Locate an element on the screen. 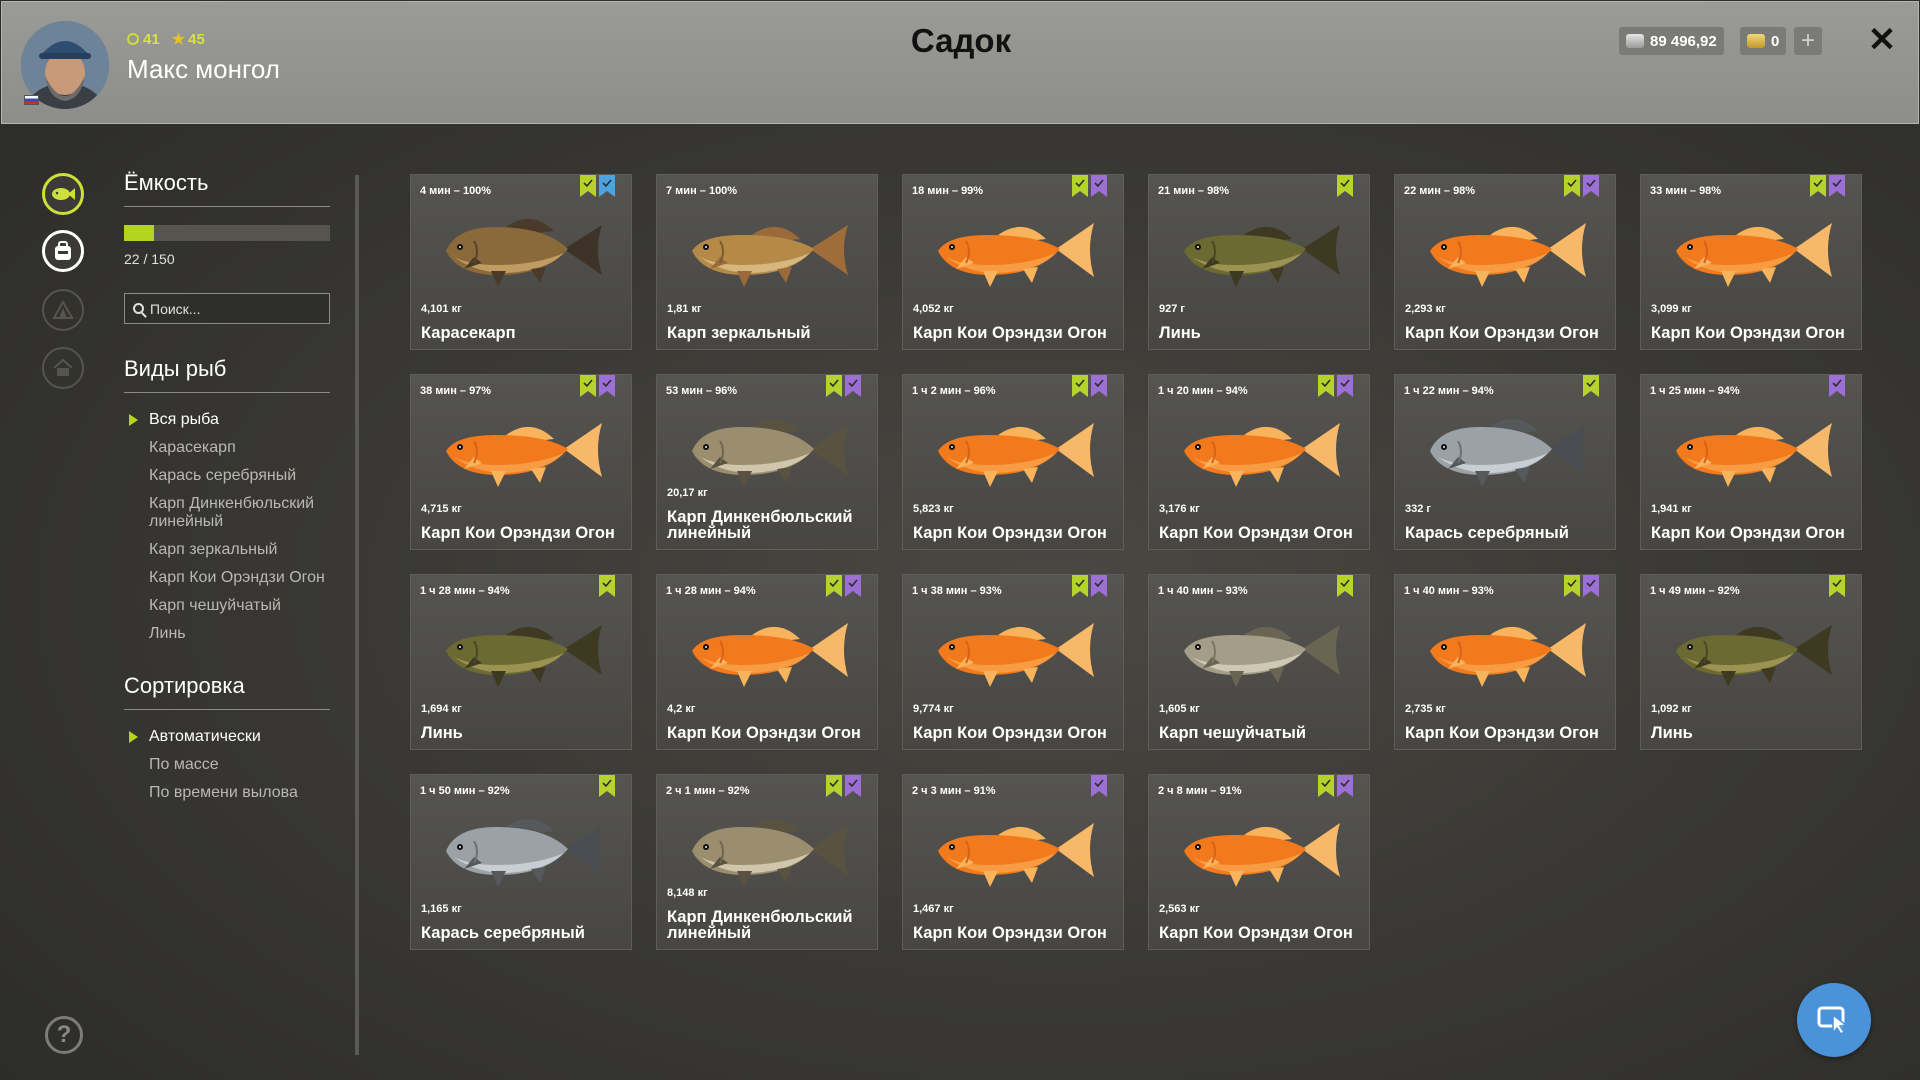 The height and width of the screenshot is (1080, 1920). fish-weight: 1,941 кг is located at coordinates (1671, 509).